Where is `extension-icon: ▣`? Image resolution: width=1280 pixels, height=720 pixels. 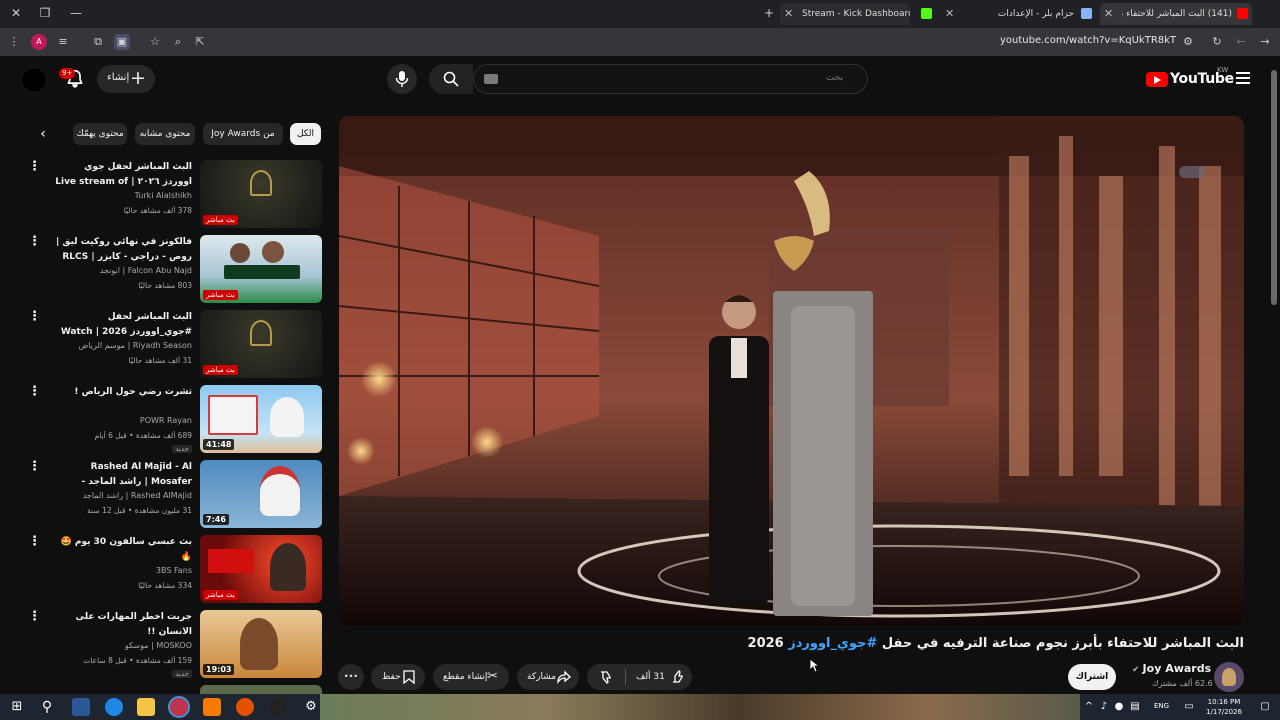
extension-icon: ▣ is located at coordinates (122, 42).